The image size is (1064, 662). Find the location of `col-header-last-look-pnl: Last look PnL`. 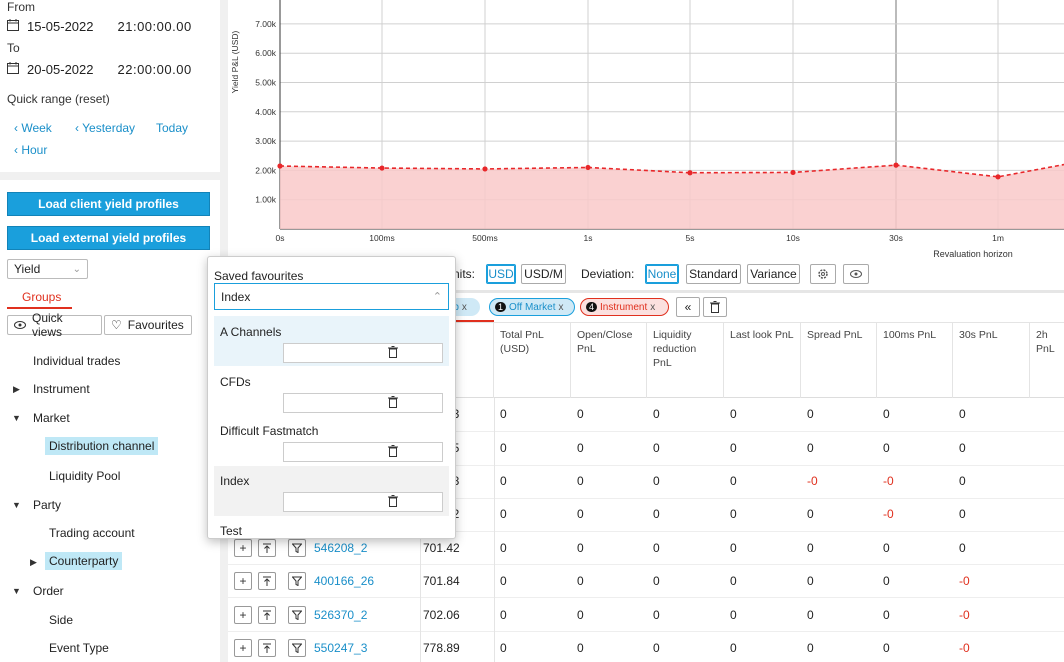

col-header-last-look-pnl: Last look PnL is located at coordinates (762, 360).